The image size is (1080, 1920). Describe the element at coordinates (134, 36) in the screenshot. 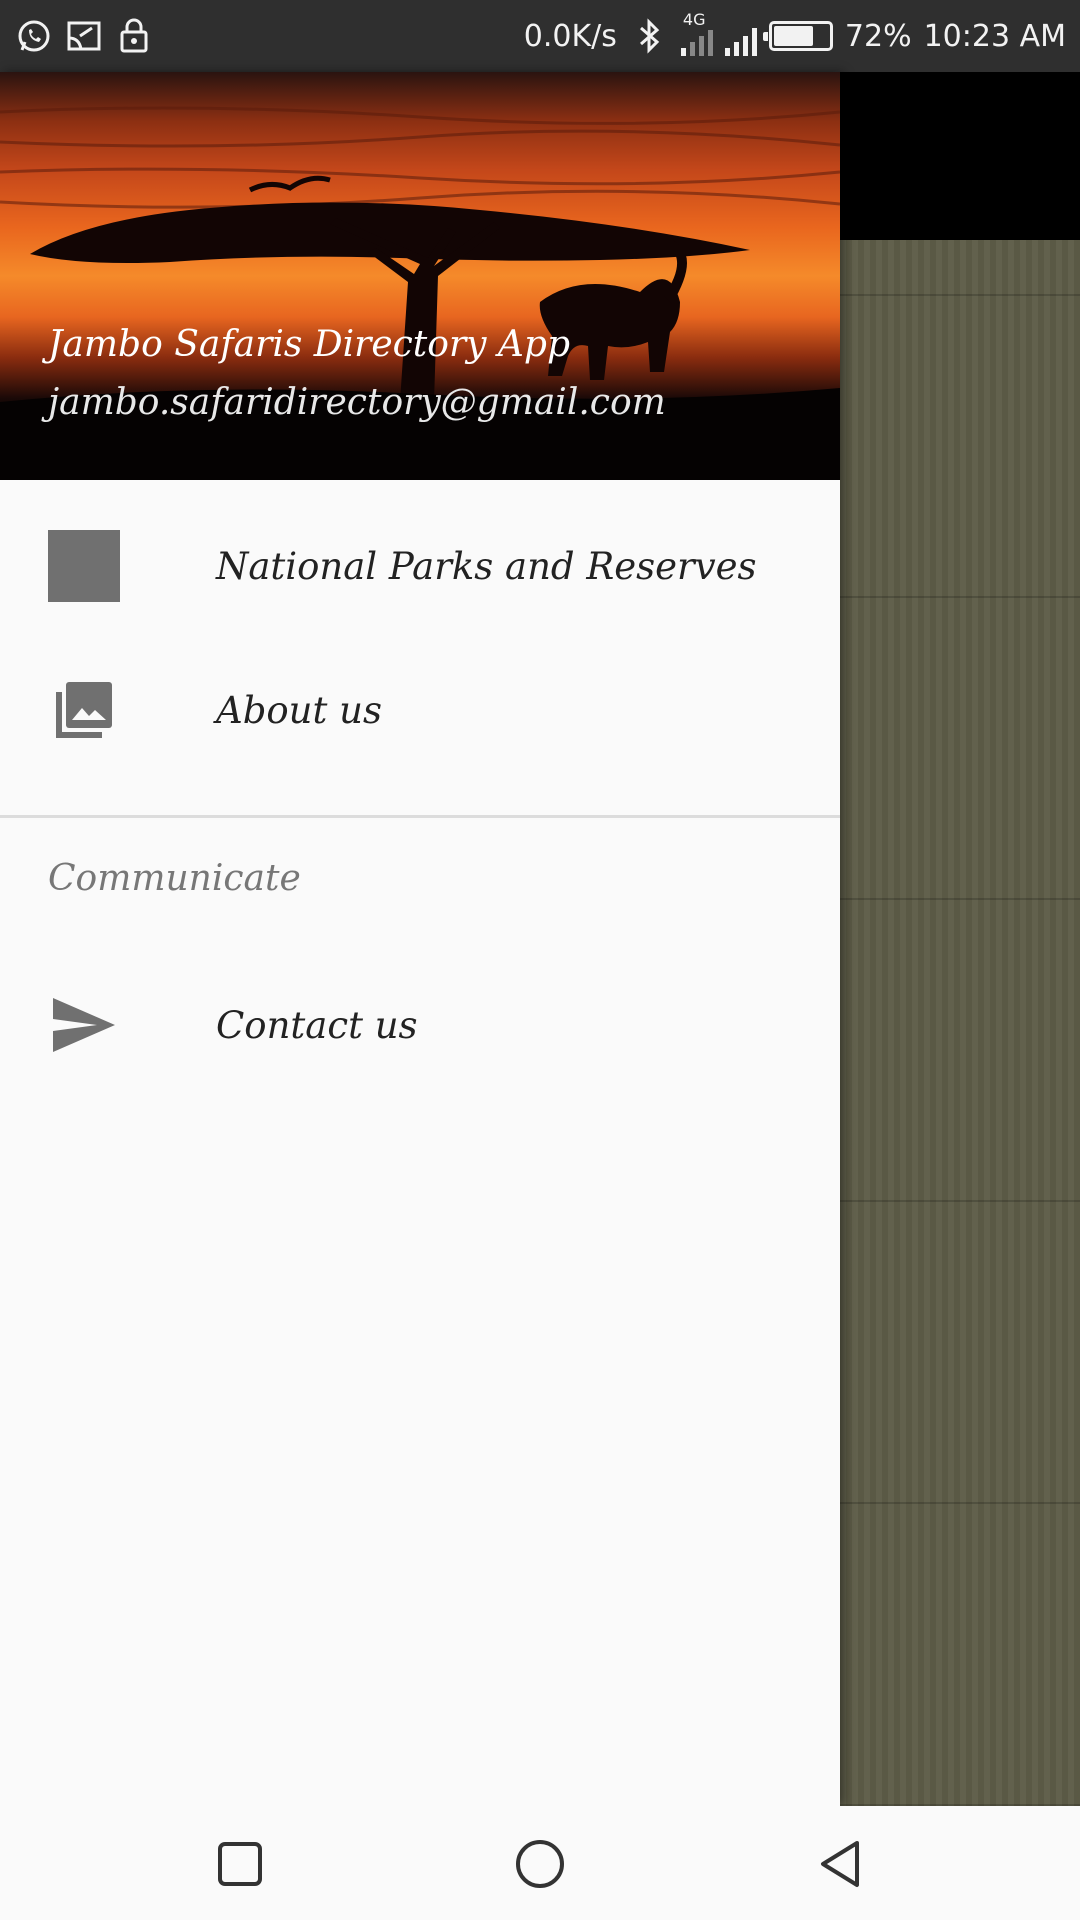

I see `lock-icon` at that location.